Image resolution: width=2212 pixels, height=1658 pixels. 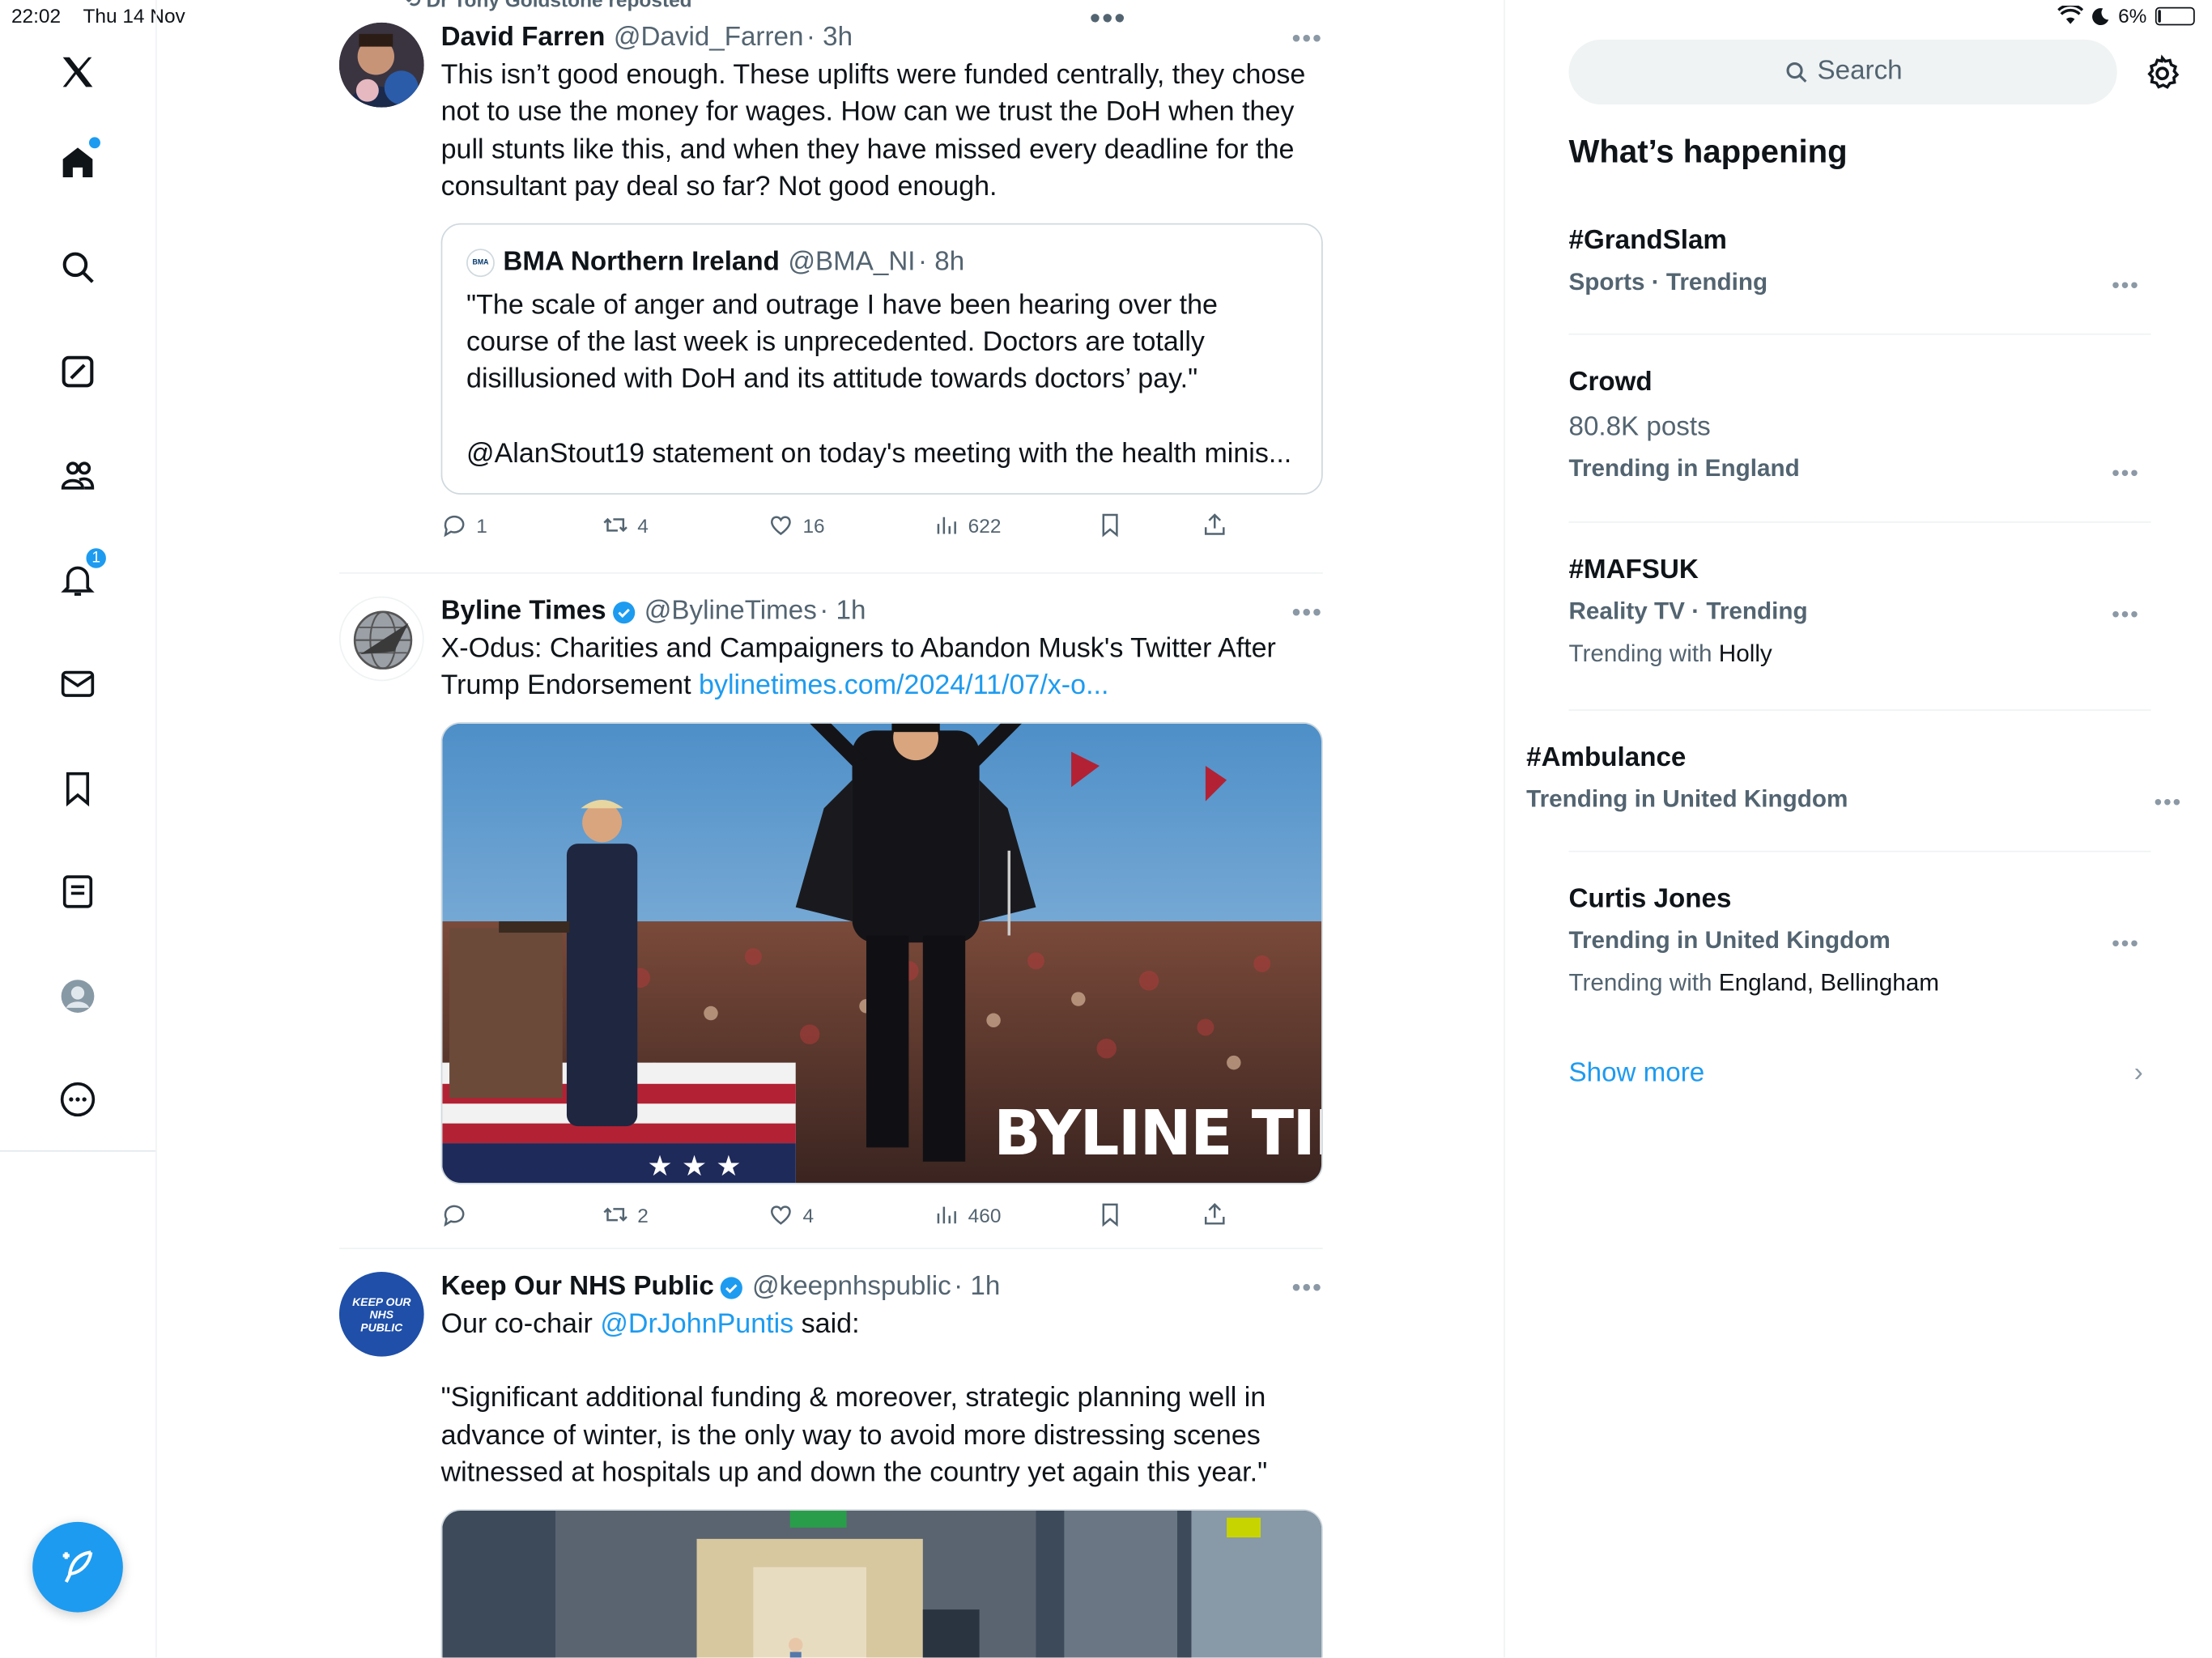 I want to click on views-count: 460, so click(x=985, y=1214).